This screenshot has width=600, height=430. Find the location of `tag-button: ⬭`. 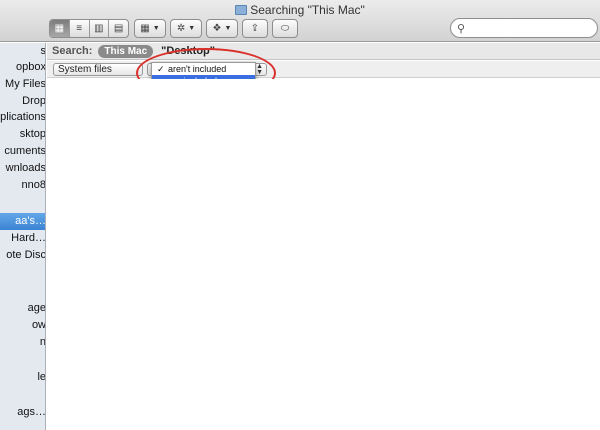

tag-button: ⬭ is located at coordinates (285, 28).